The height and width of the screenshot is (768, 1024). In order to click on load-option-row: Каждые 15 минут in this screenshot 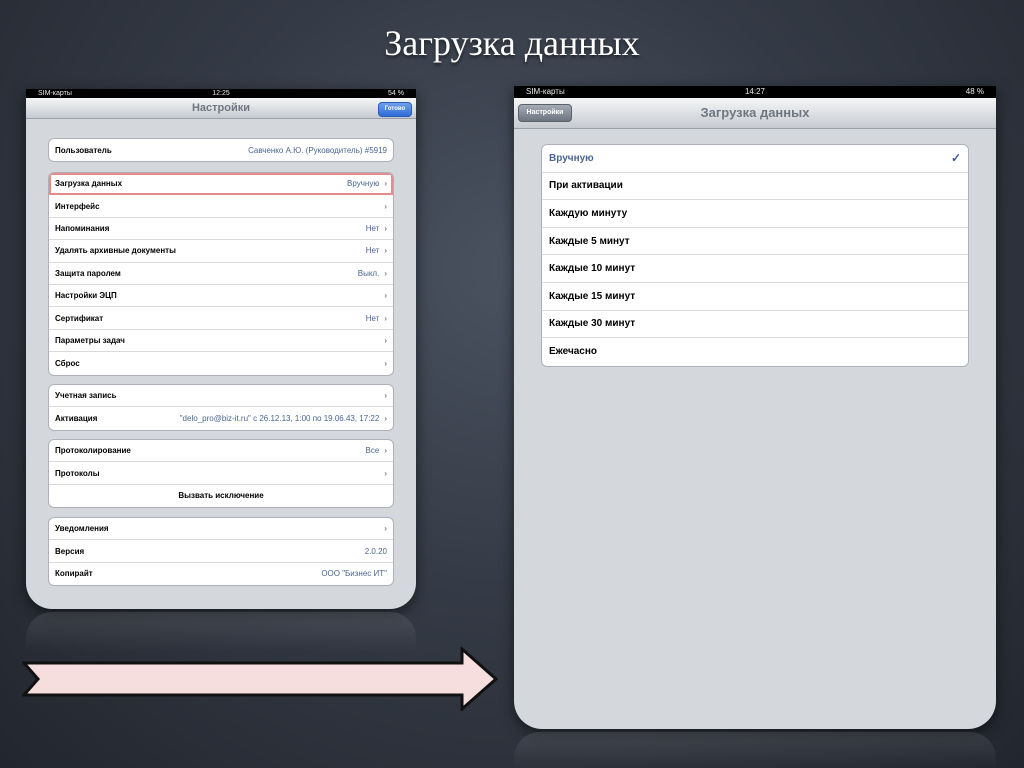, I will do `click(755, 297)`.